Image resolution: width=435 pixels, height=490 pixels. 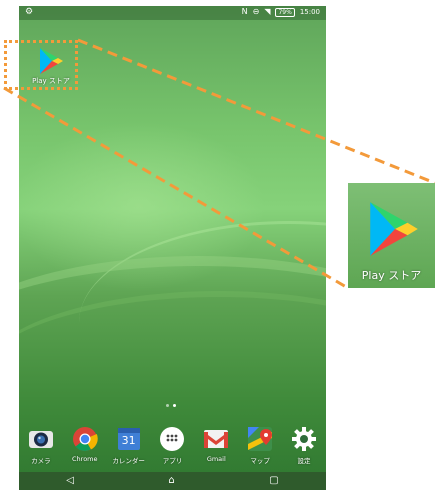 I want to click on zoom-callout-label: Play ストア, so click(x=391, y=275).